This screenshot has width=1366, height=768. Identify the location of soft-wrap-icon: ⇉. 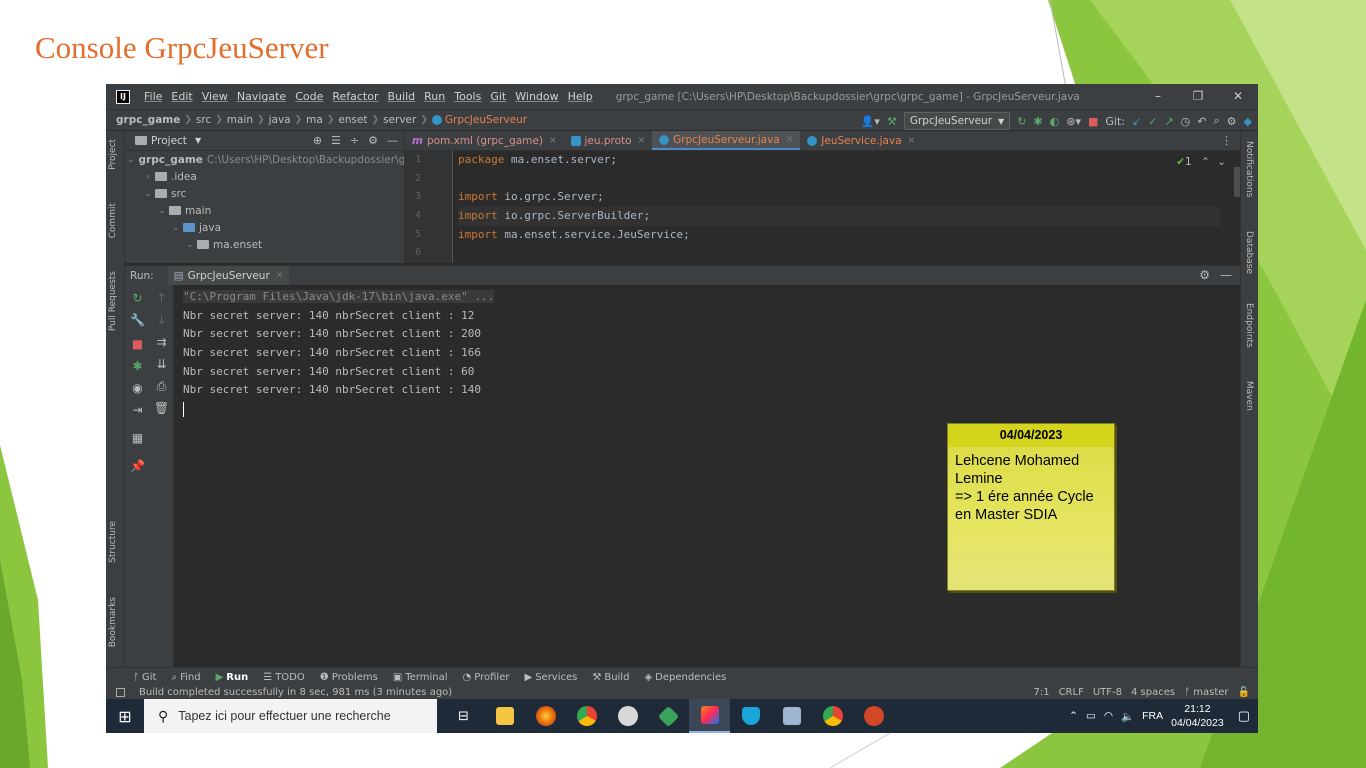
(161, 342).